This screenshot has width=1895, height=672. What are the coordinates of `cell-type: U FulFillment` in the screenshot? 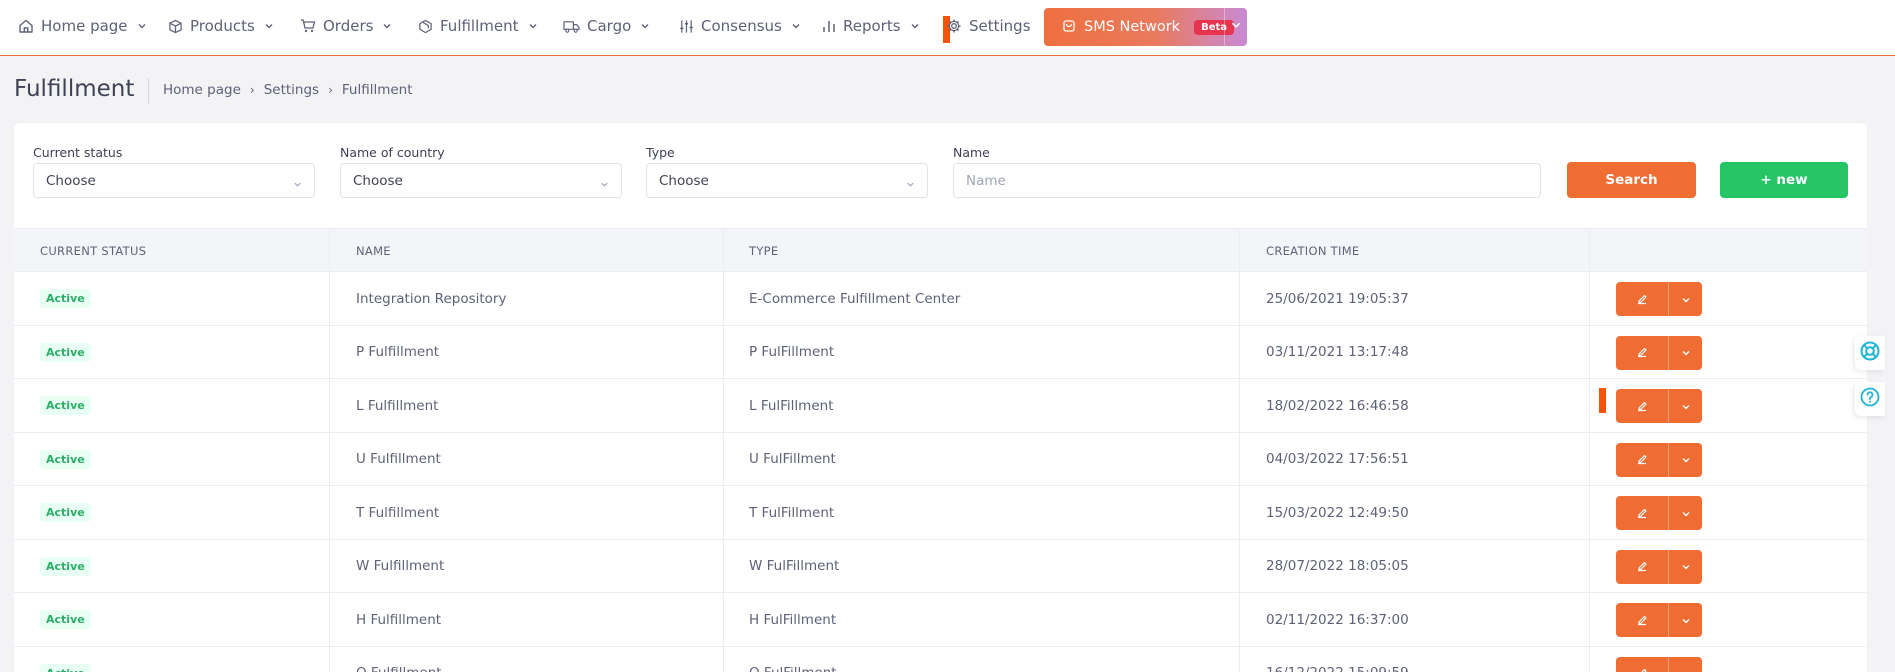 It's located at (792, 459).